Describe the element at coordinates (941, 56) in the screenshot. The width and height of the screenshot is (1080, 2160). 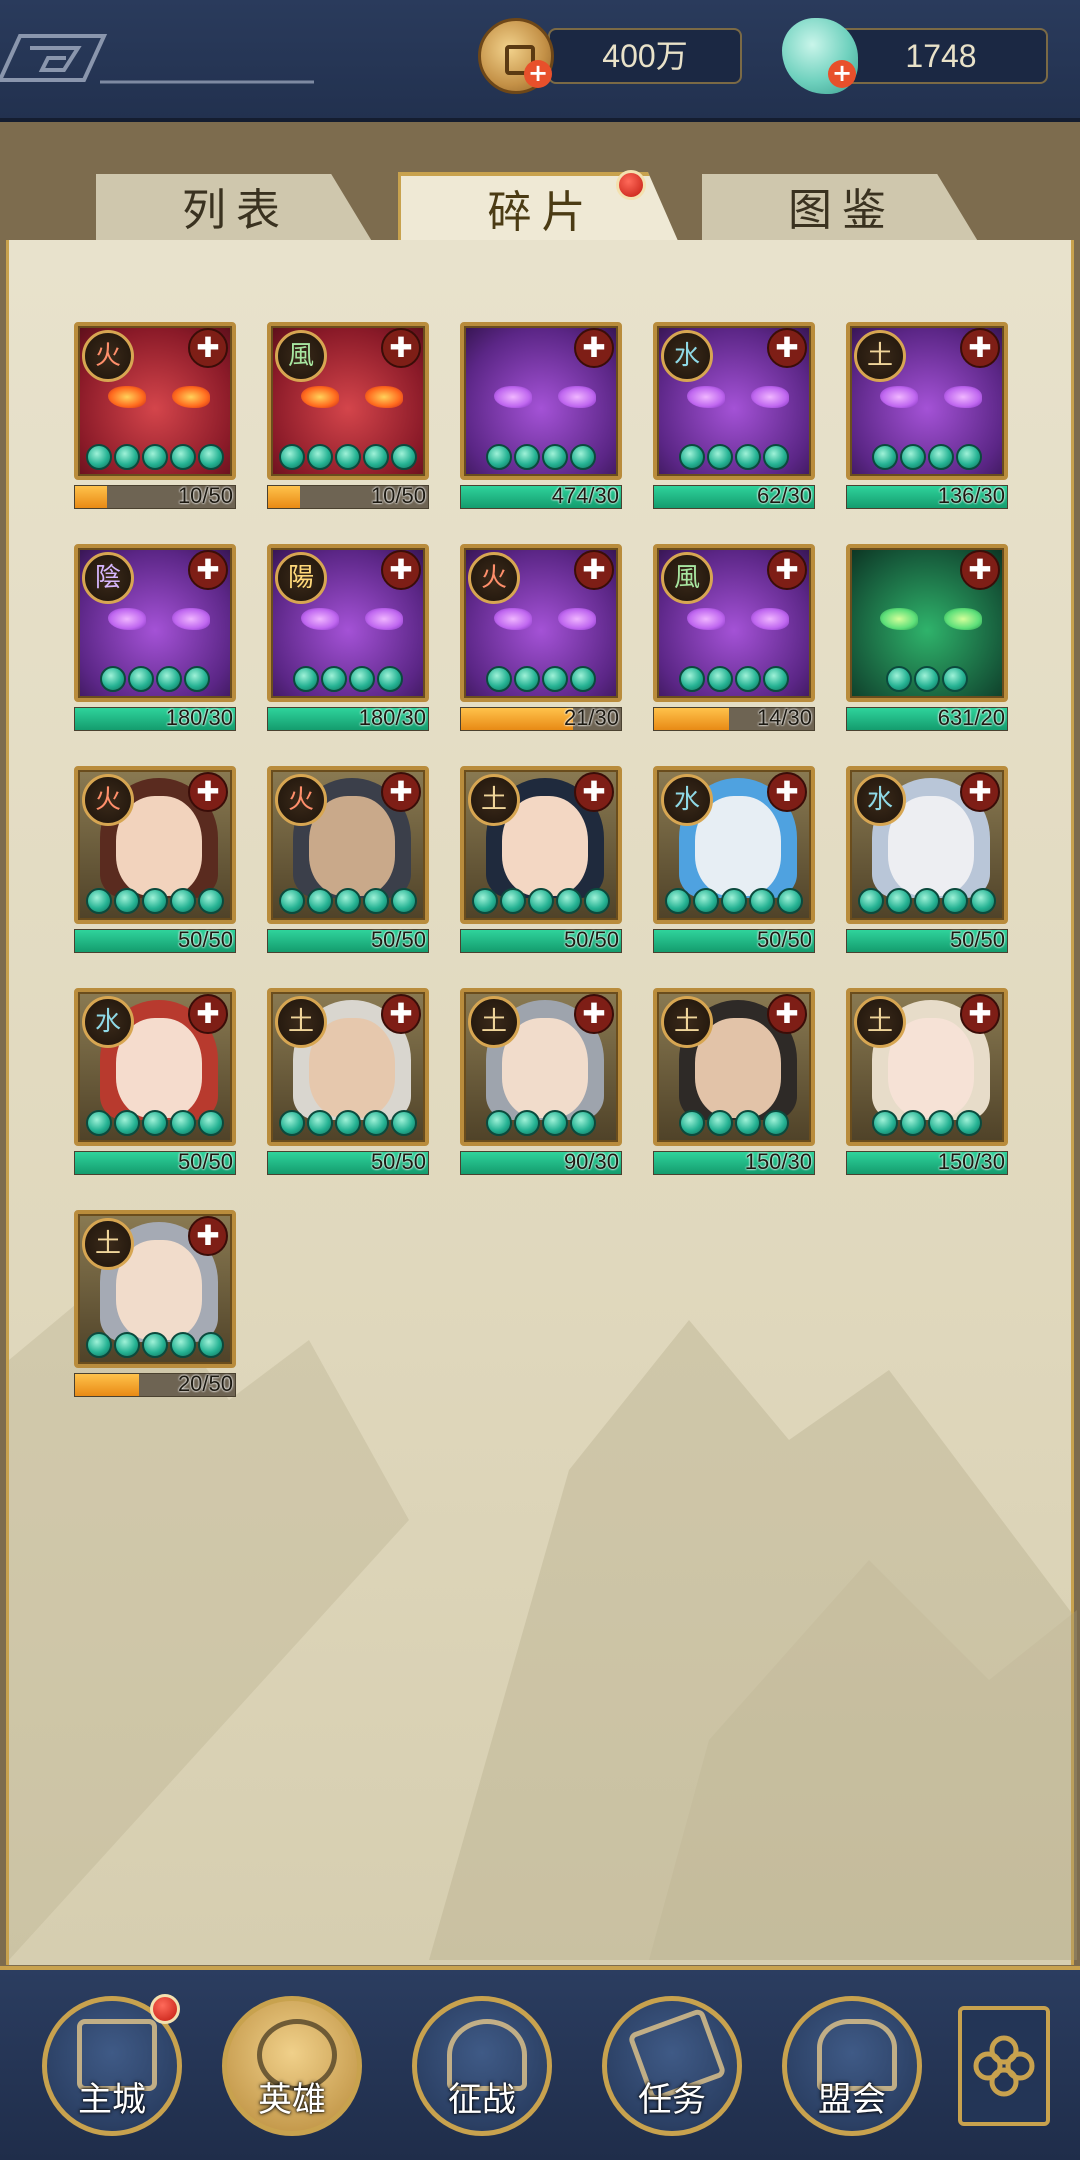
I see `jade-value: 1748` at that location.